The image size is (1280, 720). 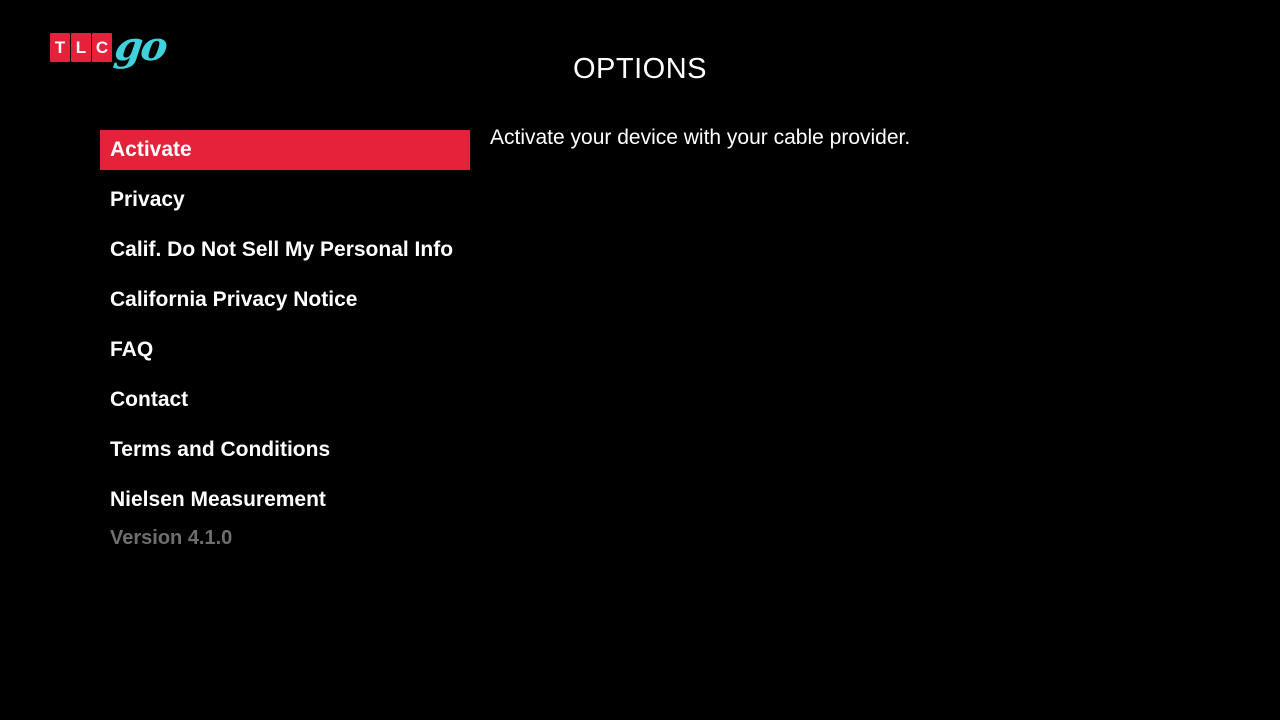 What do you see at coordinates (285, 300) in the screenshot?
I see `menu-item-california-privacy-notice: California Privacy Notice` at bounding box center [285, 300].